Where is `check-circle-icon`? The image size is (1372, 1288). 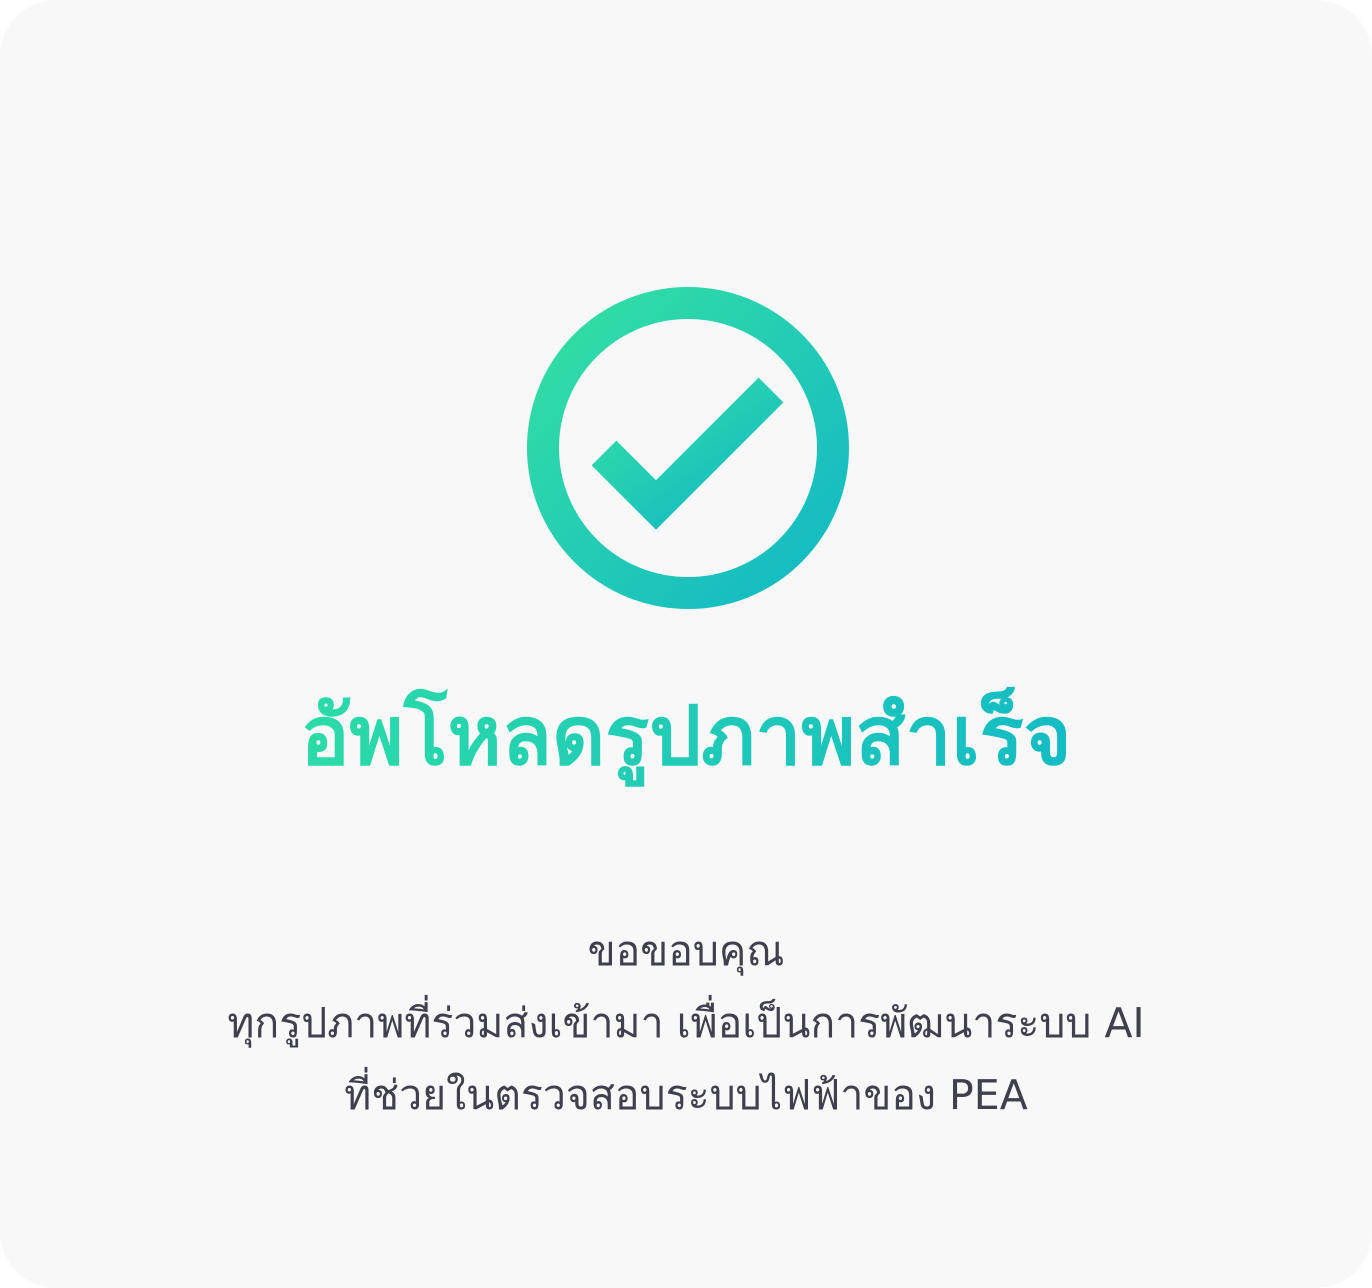
check-circle-icon is located at coordinates (688, 448).